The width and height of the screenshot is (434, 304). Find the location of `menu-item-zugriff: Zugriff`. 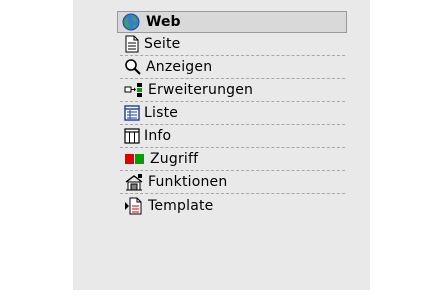

menu-item-zugriff: Zugriff is located at coordinates (232, 159).